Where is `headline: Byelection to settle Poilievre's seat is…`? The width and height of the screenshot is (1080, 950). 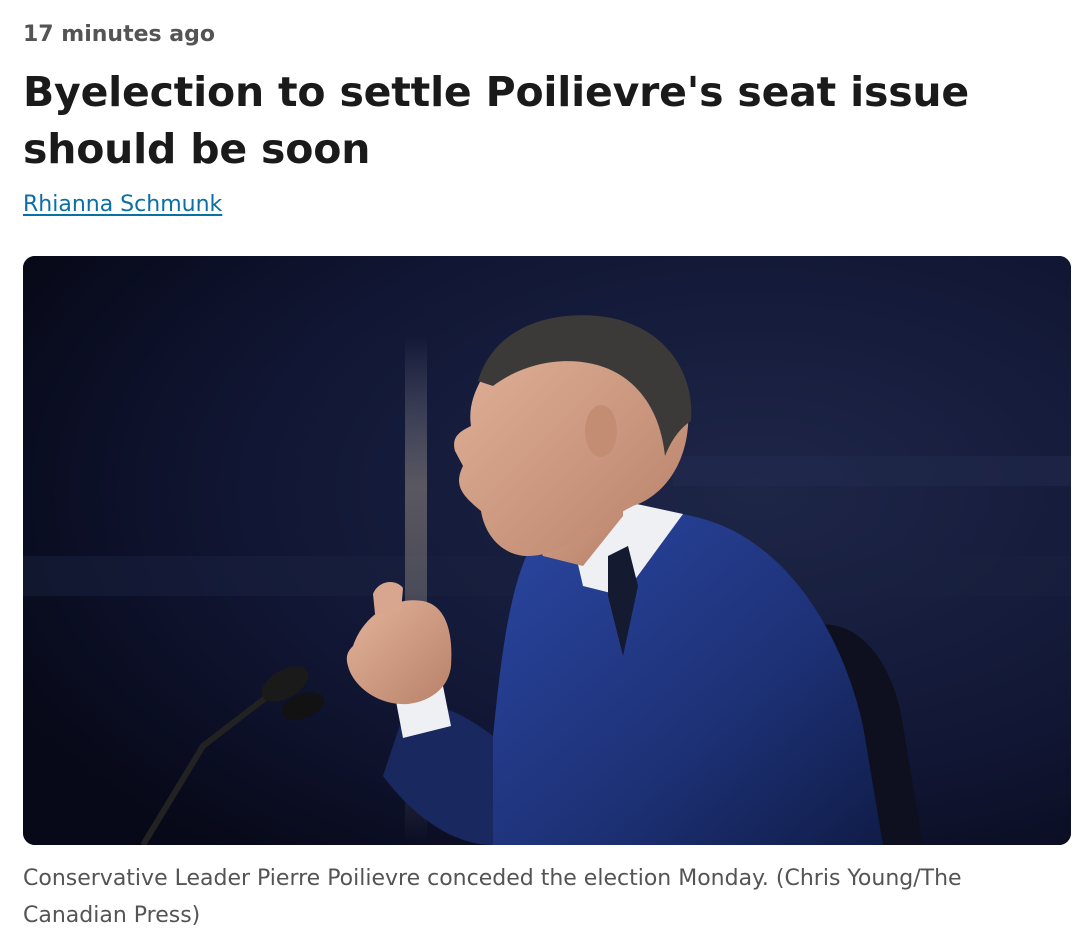 headline: Byelection to settle Poilievre's seat is… is located at coordinates (538, 121).